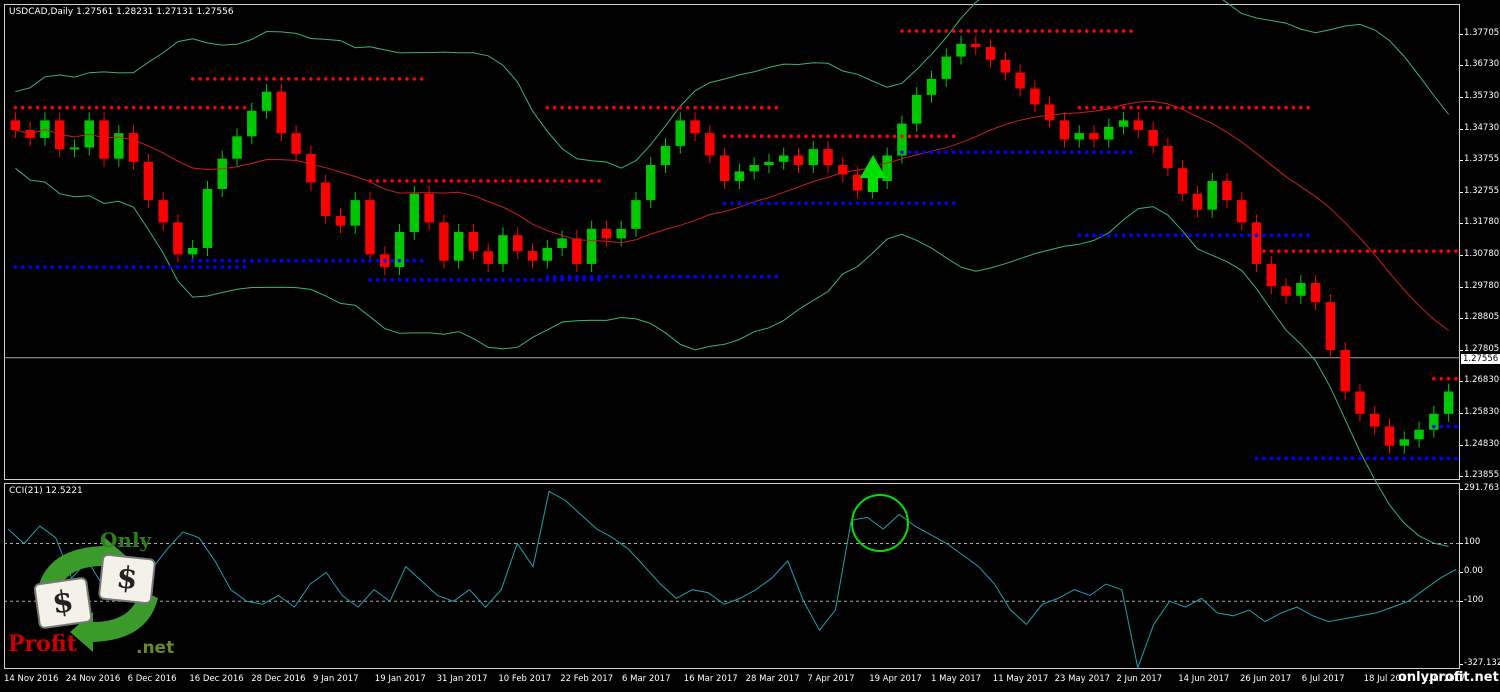 This screenshot has height=692, width=1500. What do you see at coordinates (127, 579) in the screenshot?
I see `dollar-card-right: $` at bounding box center [127, 579].